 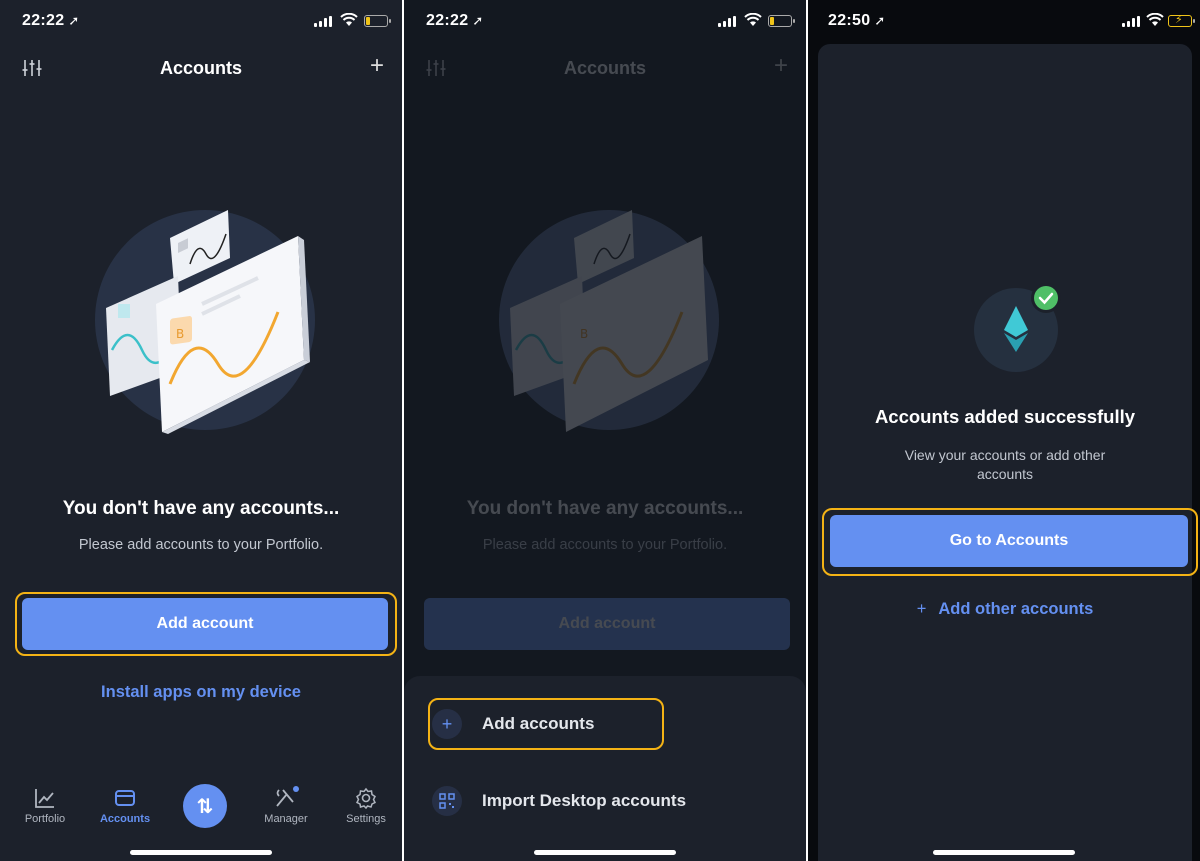 What do you see at coordinates (447, 801) in the screenshot?
I see `qr-code-icon` at bounding box center [447, 801].